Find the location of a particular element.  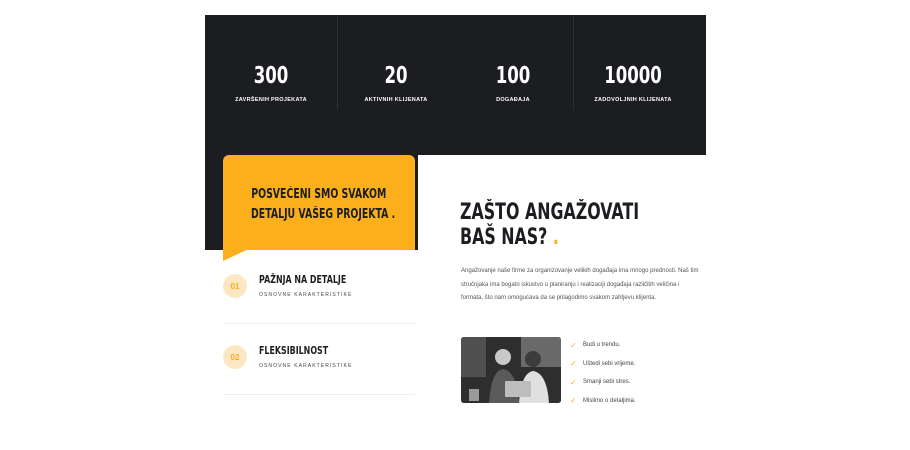

team-photo is located at coordinates (511, 370).